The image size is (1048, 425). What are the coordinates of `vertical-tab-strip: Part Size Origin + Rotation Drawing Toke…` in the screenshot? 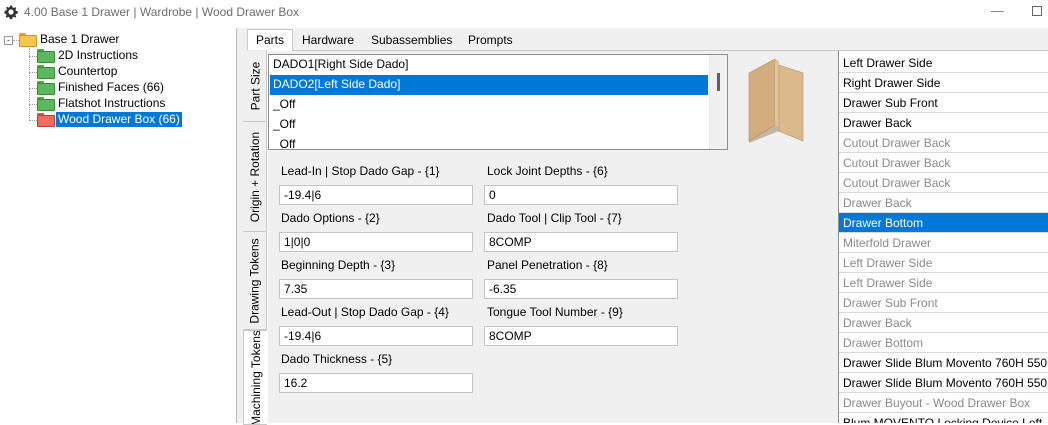 It's located at (255, 237).